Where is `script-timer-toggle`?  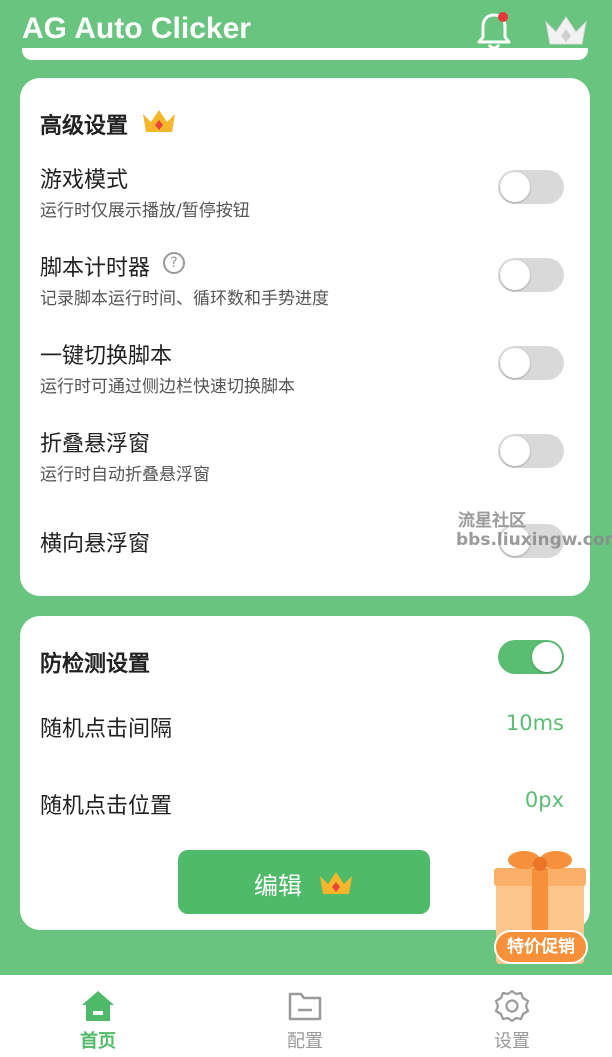 script-timer-toggle is located at coordinates (531, 275).